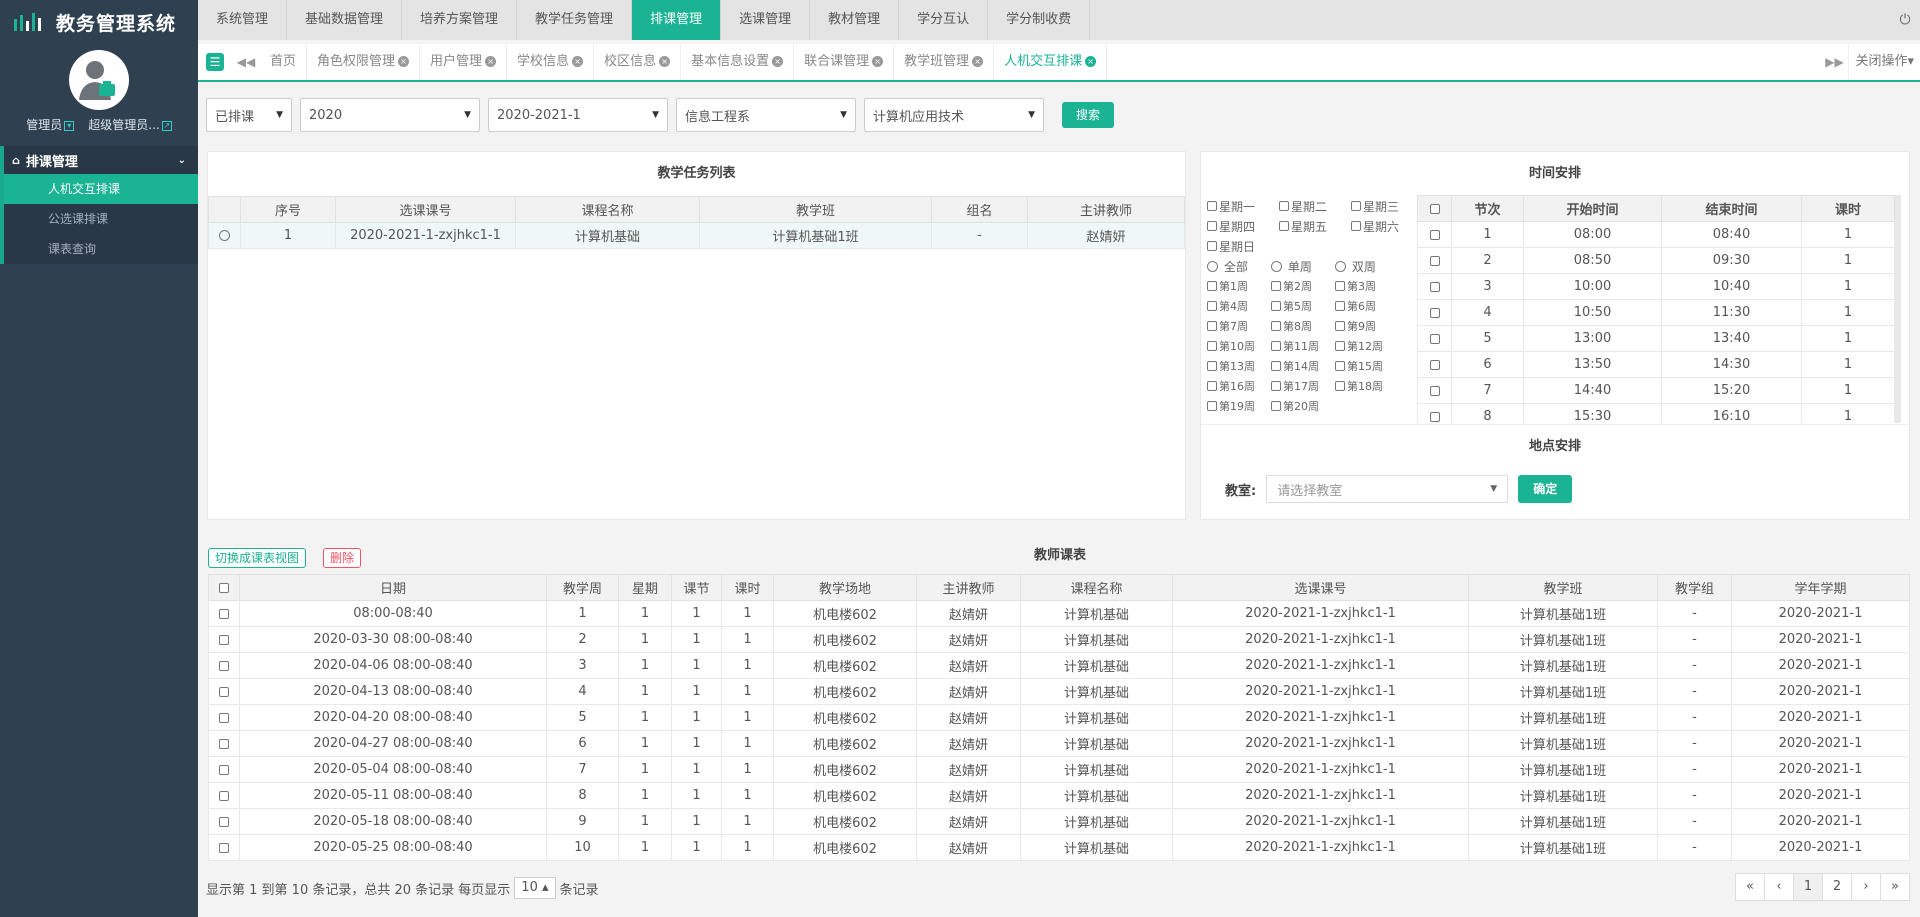 This screenshot has height=917, width=1920. What do you see at coordinates (1355, 286) in the screenshot?
I see `week-checkbox: 第3周` at bounding box center [1355, 286].